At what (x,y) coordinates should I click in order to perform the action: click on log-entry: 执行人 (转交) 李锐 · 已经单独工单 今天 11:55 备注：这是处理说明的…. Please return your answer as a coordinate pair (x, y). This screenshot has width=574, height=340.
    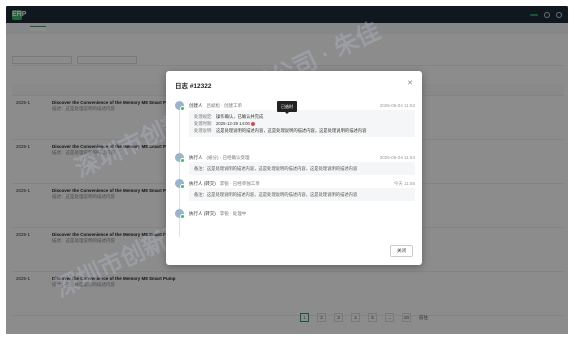
    Looking at the image, I should click on (295, 194).